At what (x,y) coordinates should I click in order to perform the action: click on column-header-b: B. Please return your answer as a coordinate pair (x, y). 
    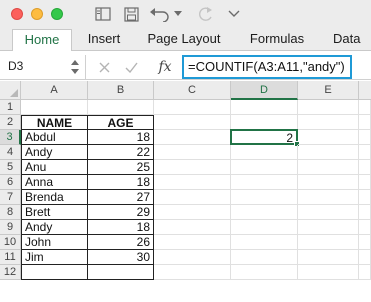
    Looking at the image, I should click on (121, 90).